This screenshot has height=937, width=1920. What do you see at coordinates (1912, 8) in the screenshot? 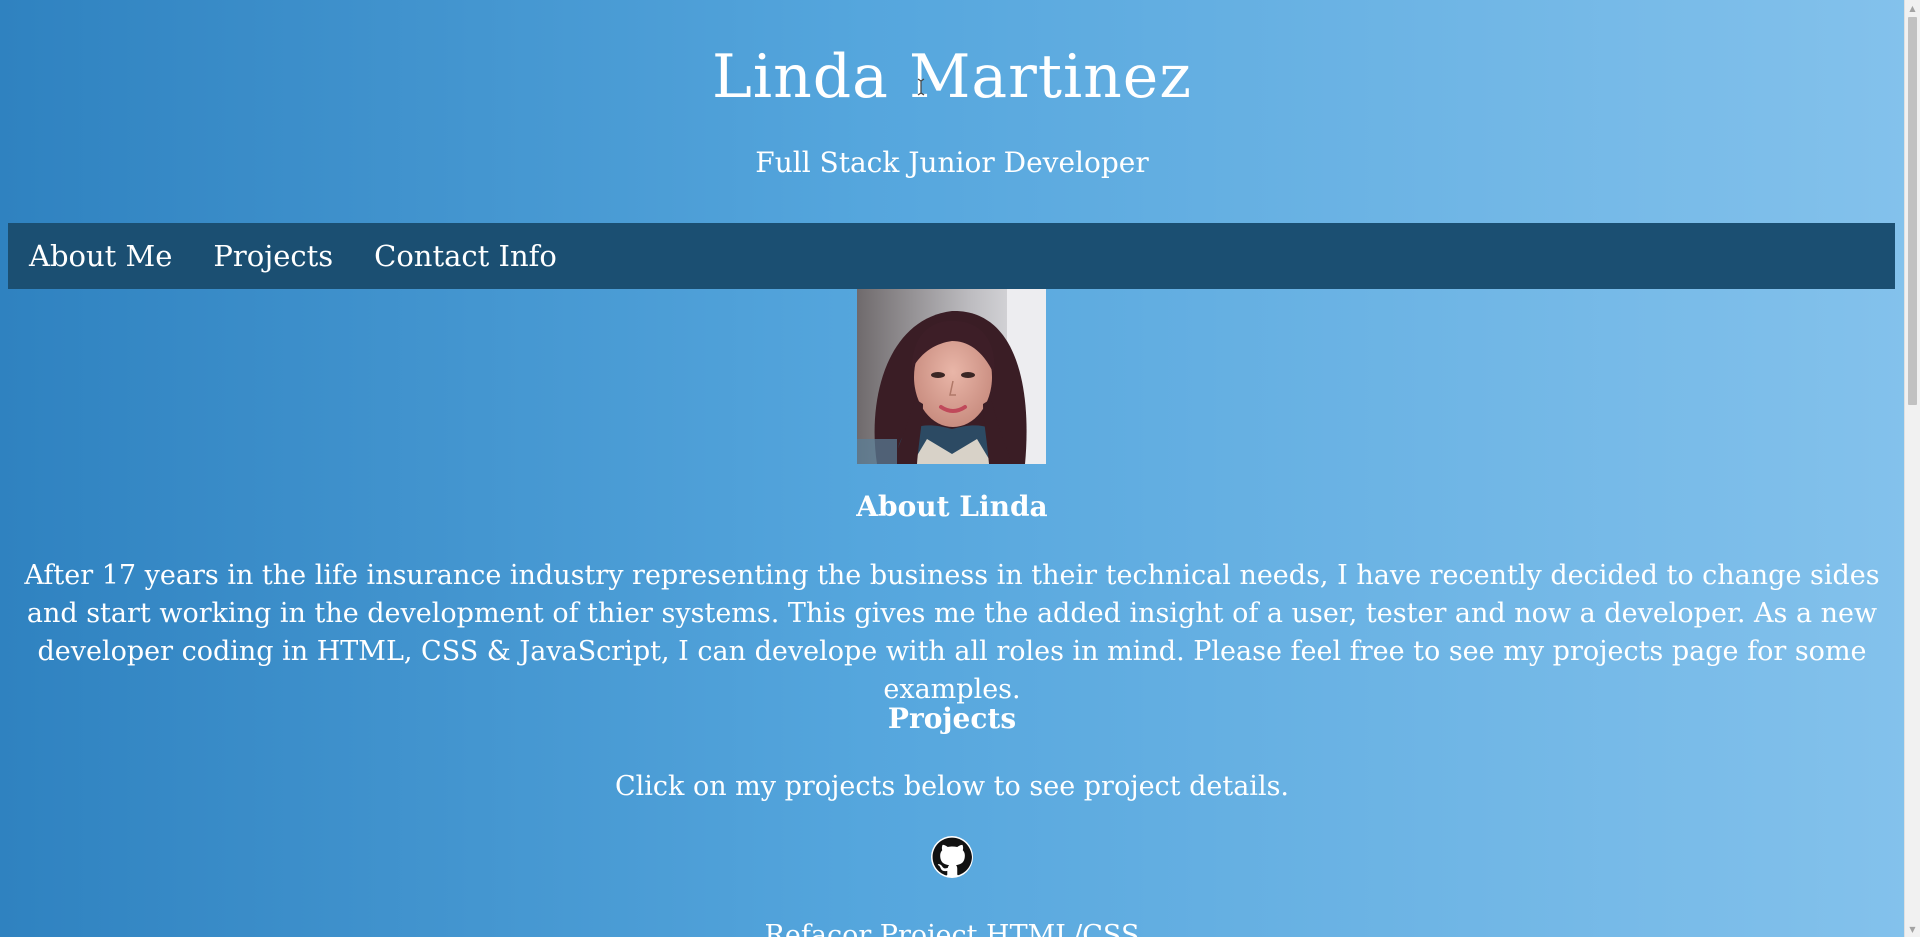
I see `scroll-up-icon: ▲` at bounding box center [1912, 8].